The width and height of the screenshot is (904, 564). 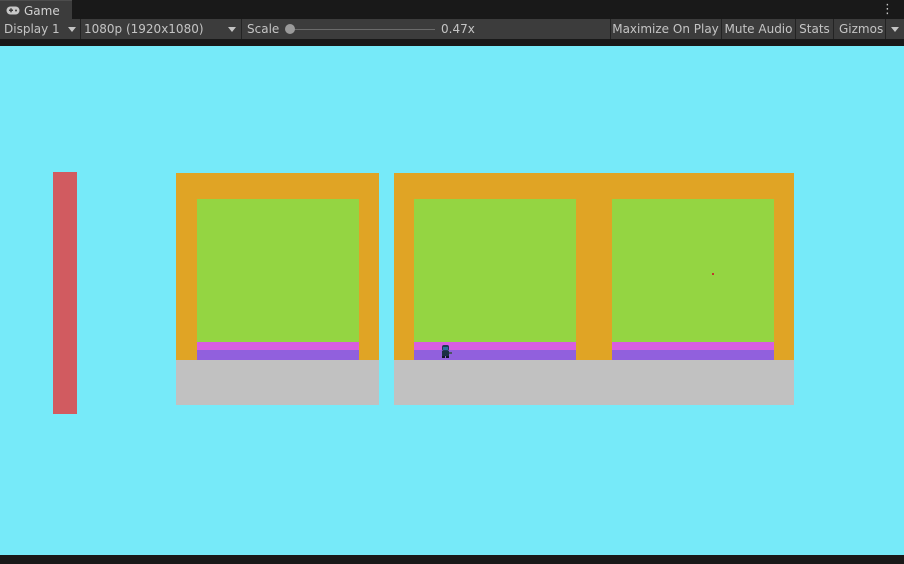 I want to click on scale-label: Scale, so click(x=263, y=29).